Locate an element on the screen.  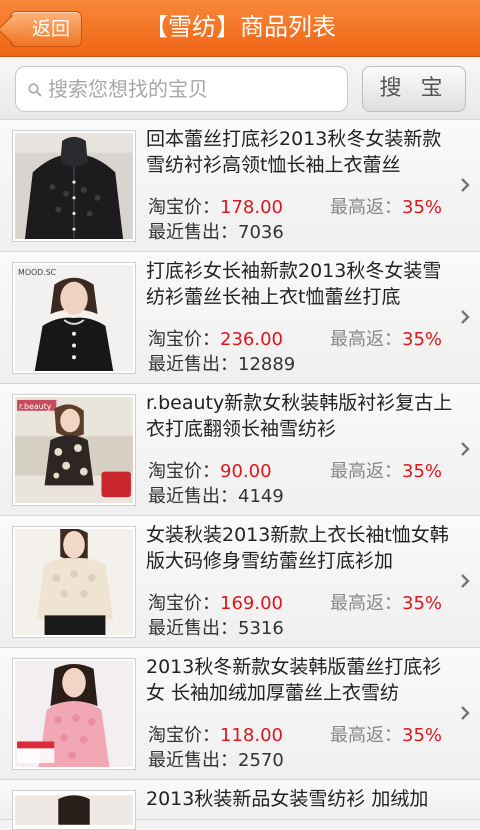
product-title: r.beauty新款女秋装韩版衬衫复古上衣打底翻领长袖雪纺衫 is located at coordinates (299, 416).